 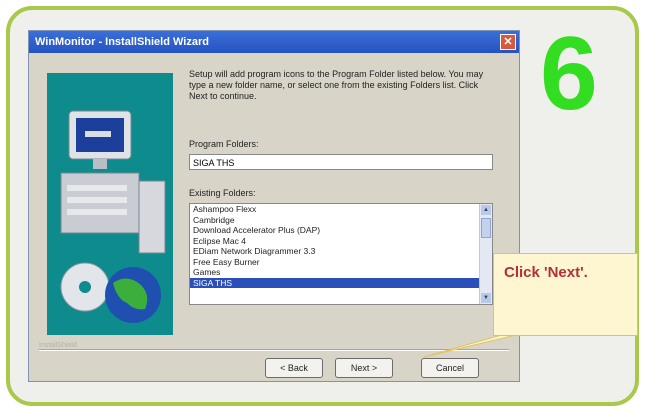 I want to click on instruction-callout: Click 'Next'., so click(x=565, y=294).